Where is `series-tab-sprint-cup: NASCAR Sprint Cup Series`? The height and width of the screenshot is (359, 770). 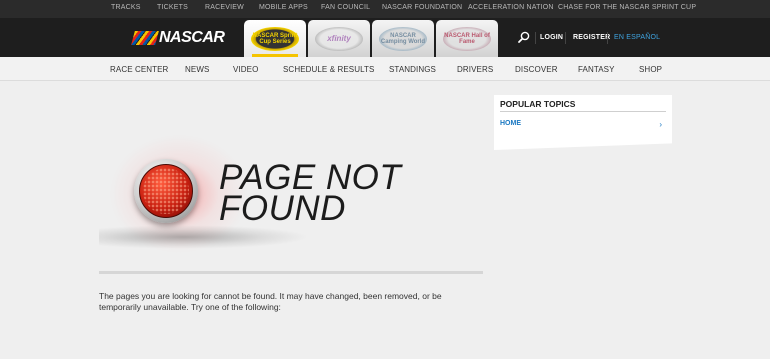
series-tab-sprint-cup: NASCAR Sprint Cup Series is located at coordinates (275, 38).